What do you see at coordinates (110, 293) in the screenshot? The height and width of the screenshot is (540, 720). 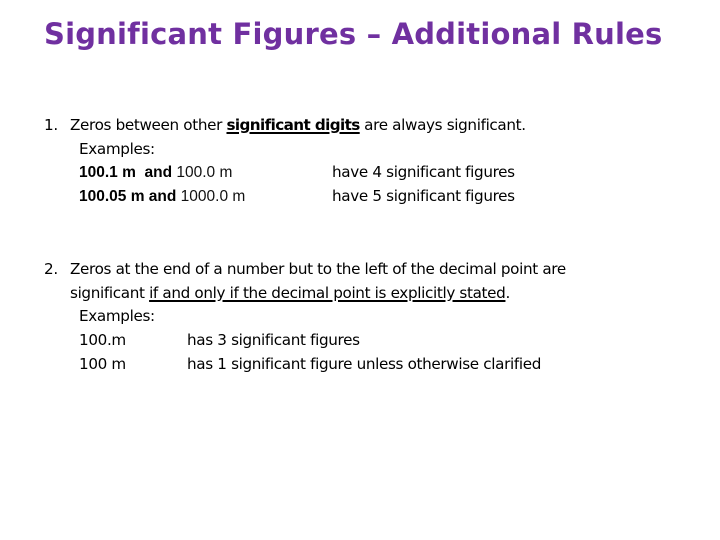 I see `rule-2-text-before: significant` at bounding box center [110, 293].